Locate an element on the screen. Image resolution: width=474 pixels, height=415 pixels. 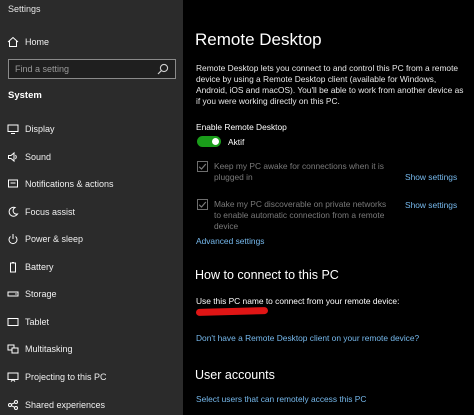
home-icon is located at coordinates (13, 42).